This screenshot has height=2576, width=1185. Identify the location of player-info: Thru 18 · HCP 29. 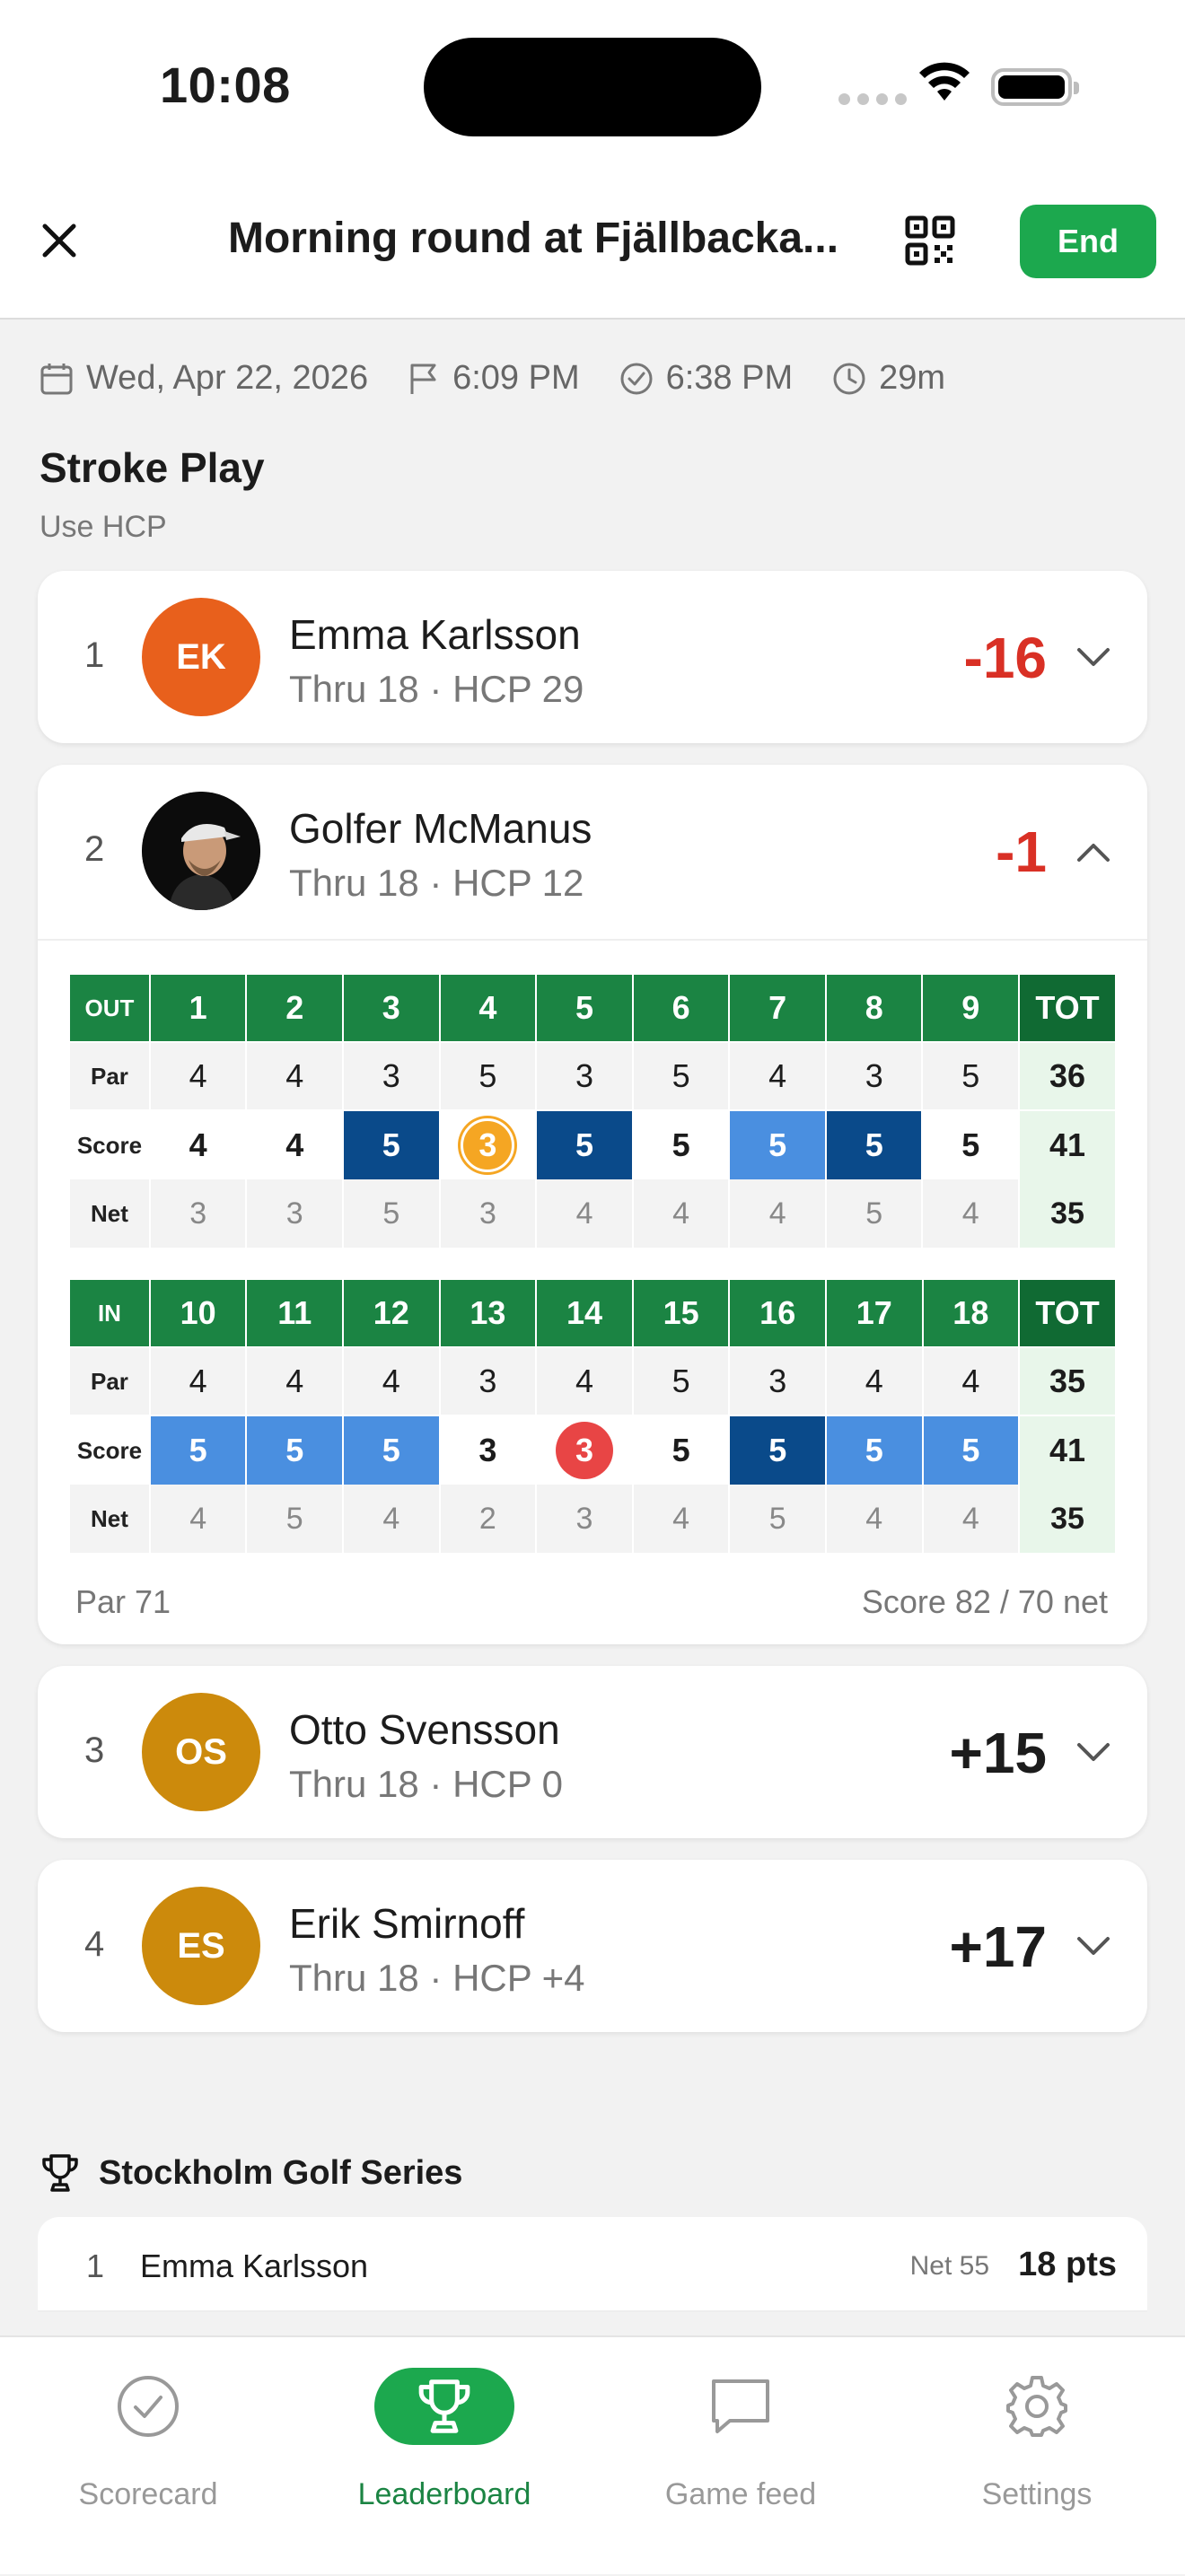
(436, 689).